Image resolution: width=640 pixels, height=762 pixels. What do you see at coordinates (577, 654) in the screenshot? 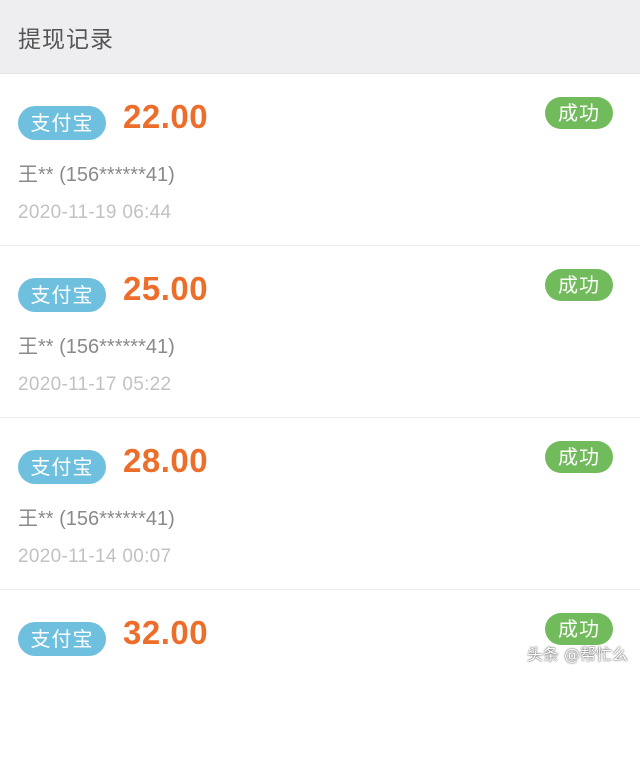
I see `watermark: 头条 @帮忙么` at bounding box center [577, 654].